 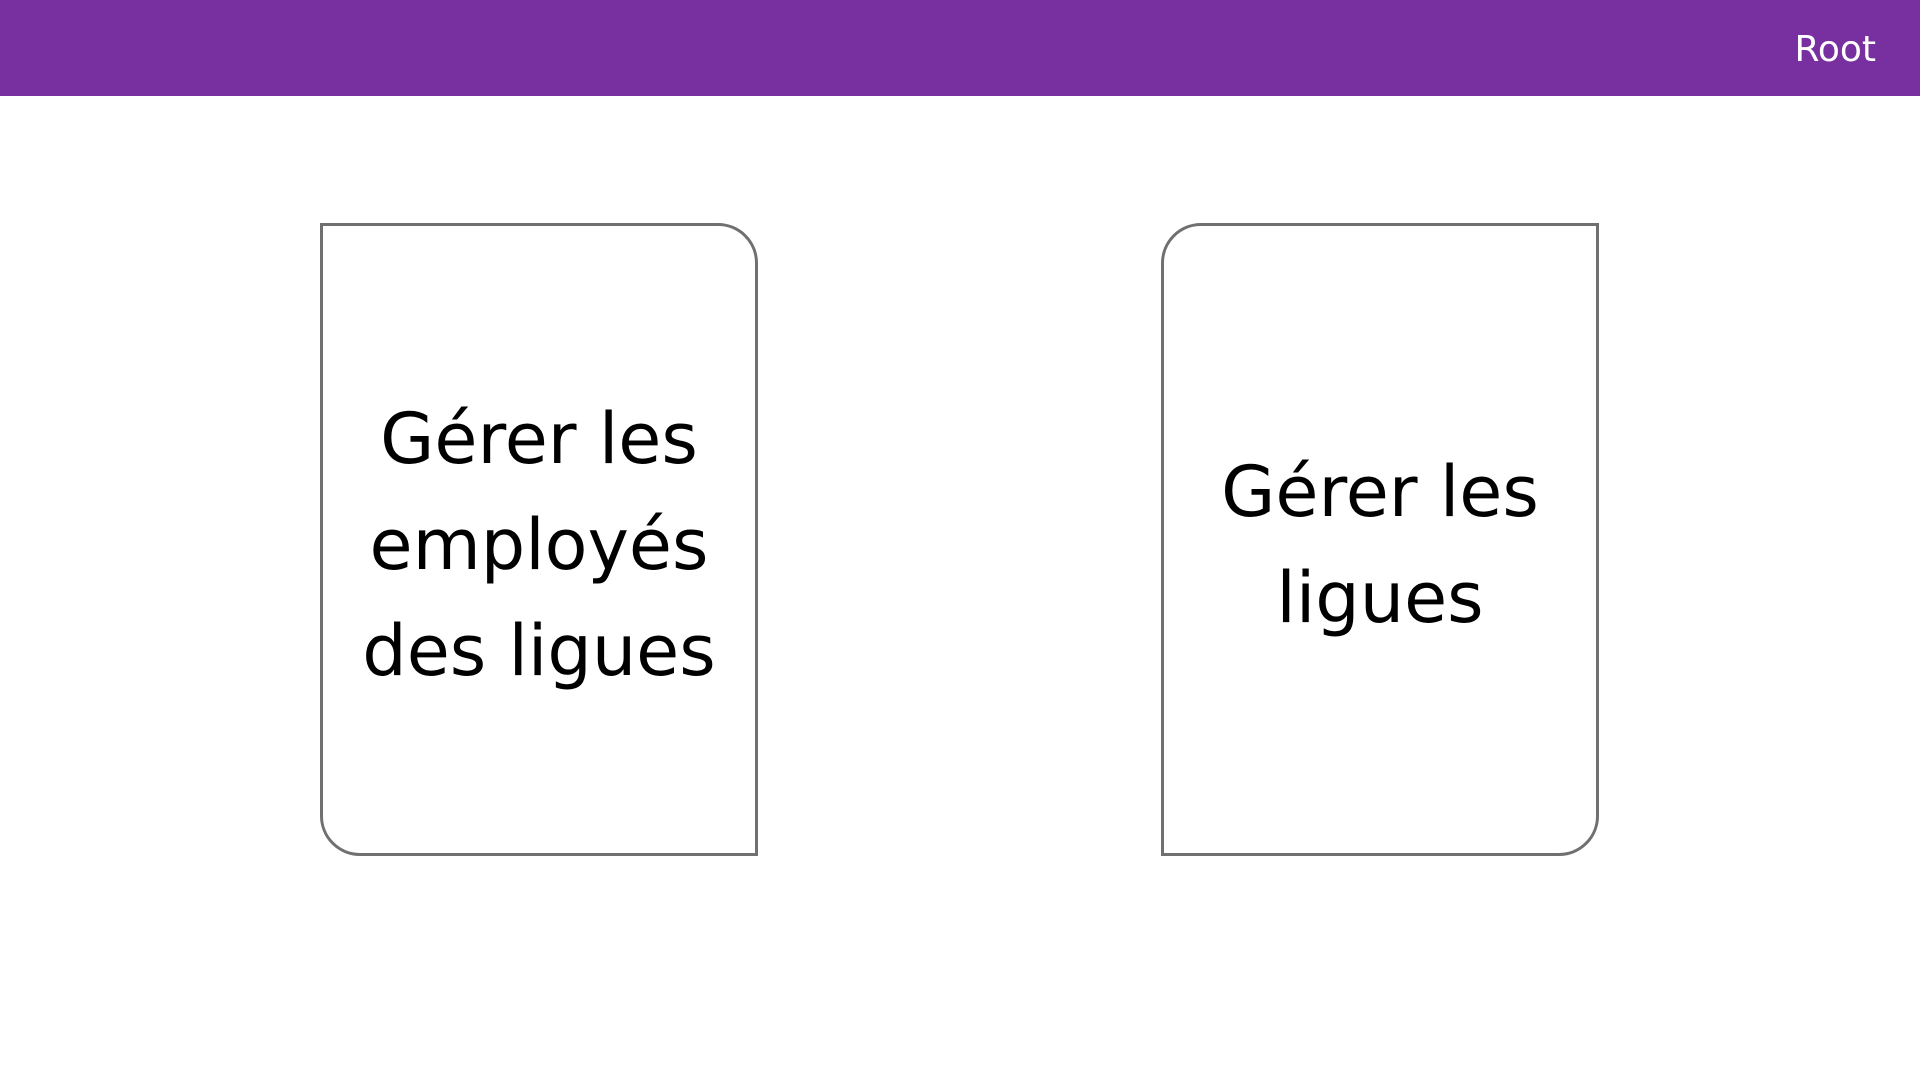 I want to click on manage-leagues-card: Gérer les ligues, so click(x=1380, y=539).